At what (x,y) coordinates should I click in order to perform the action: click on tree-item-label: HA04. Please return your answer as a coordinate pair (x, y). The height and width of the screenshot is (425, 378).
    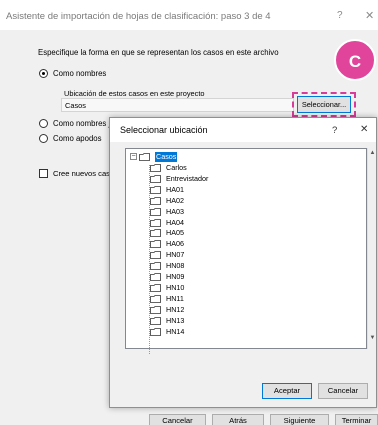
    Looking at the image, I should click on (175, 222).